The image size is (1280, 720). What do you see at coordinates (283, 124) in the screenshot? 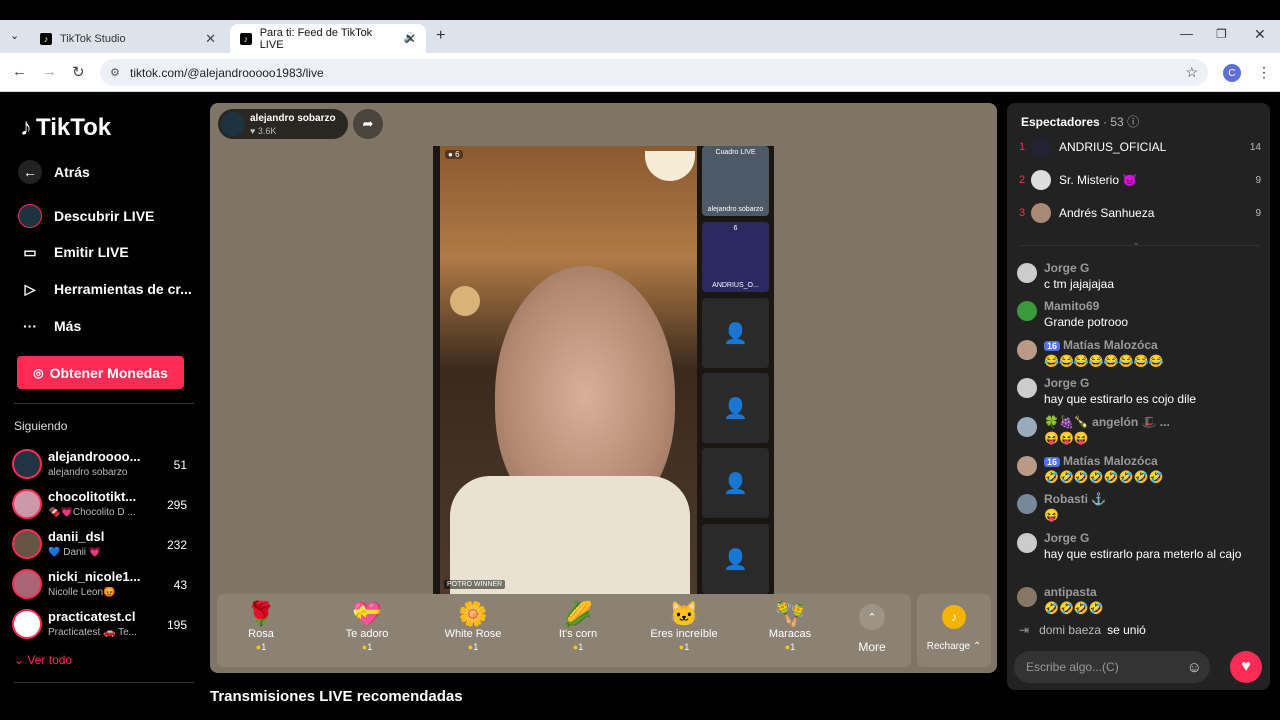
I see `host-info: alejandro sobarzo ♥ 3.6K` at bounding box center [283, 124].